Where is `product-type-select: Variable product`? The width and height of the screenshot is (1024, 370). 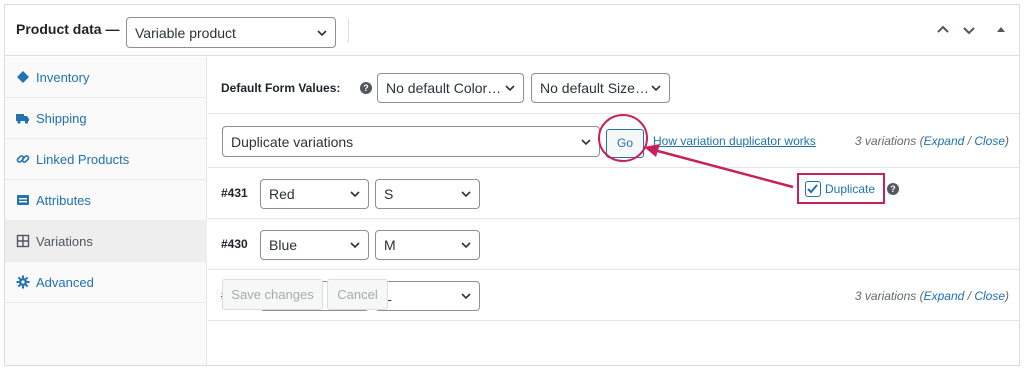
product-type-select: Variable product is located at coordinates (231, 32).